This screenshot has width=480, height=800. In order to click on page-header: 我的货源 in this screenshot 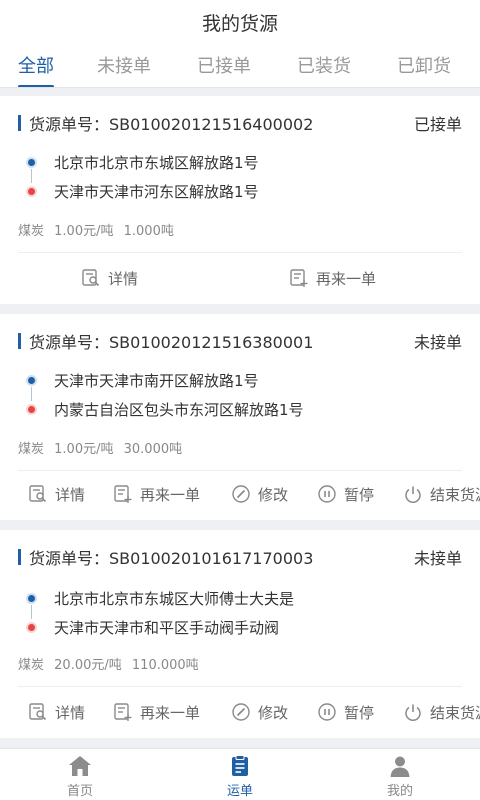, I will do `click(240, 22)`.